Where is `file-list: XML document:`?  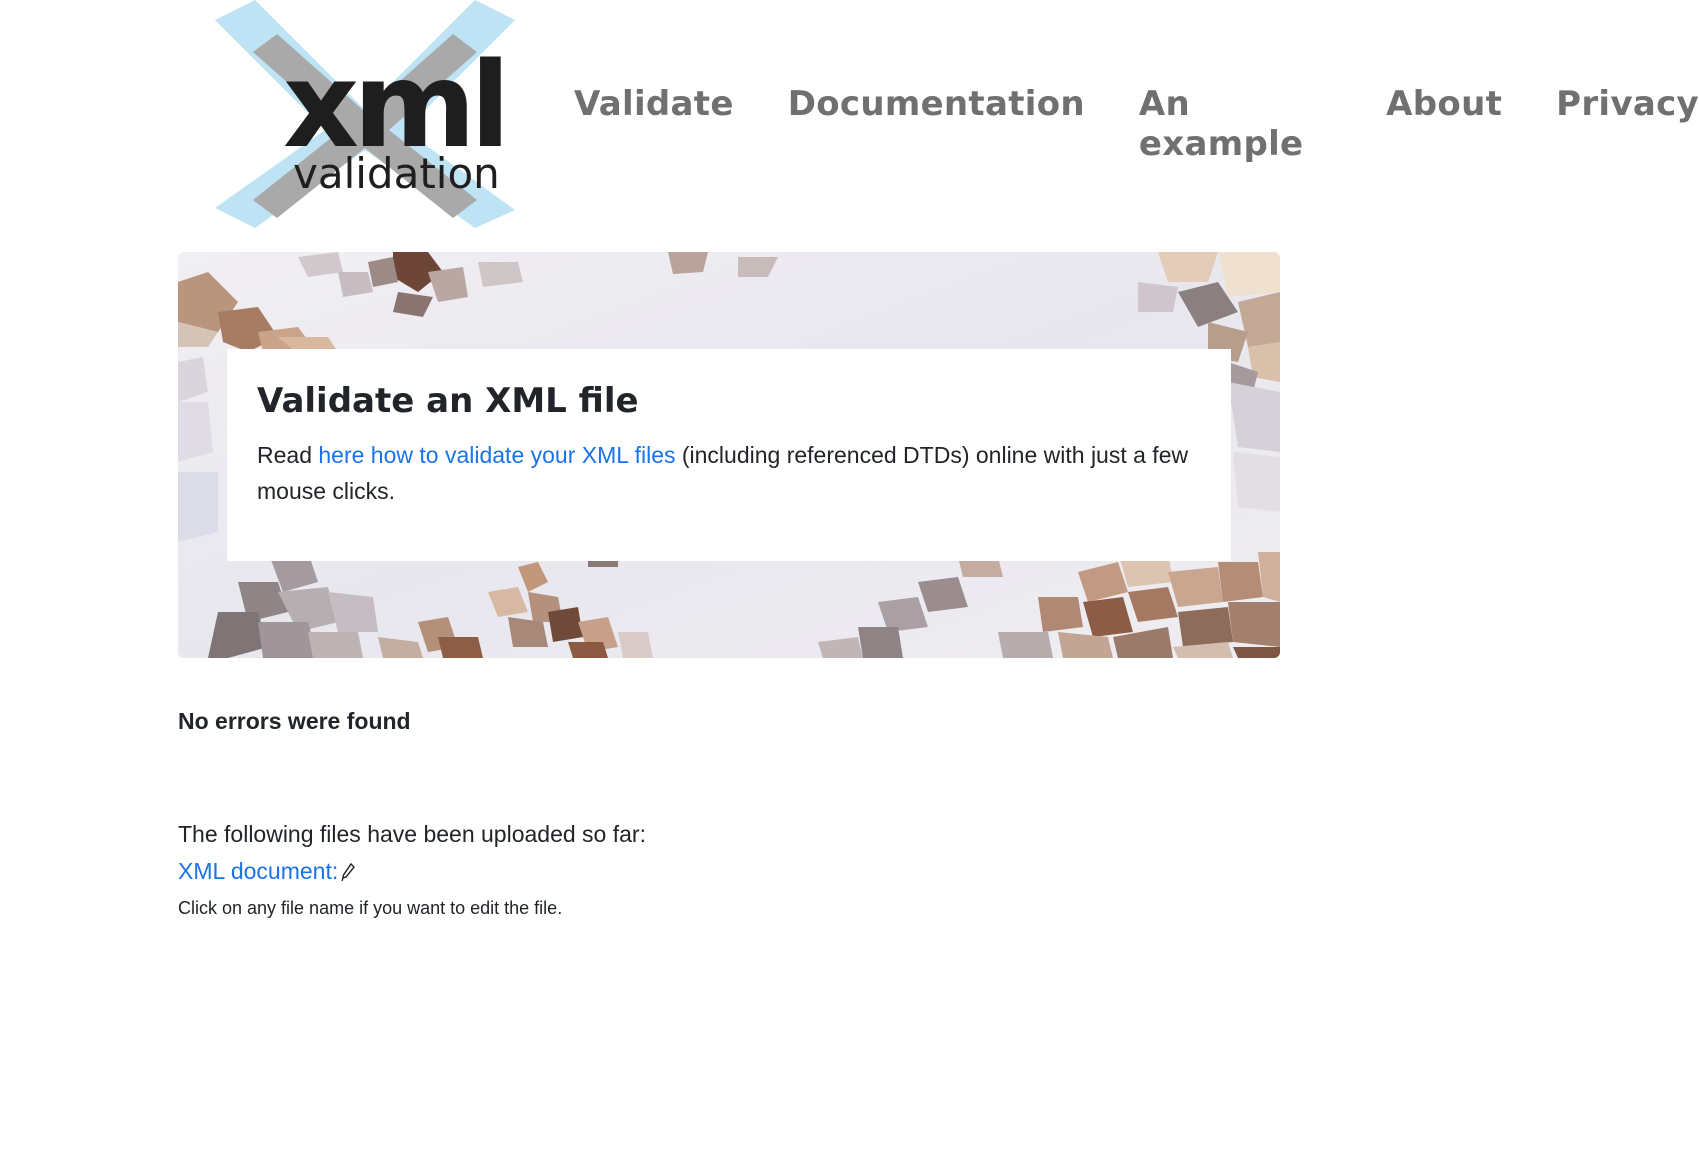
file-list: XML document: is located at coordinates (412, 871).